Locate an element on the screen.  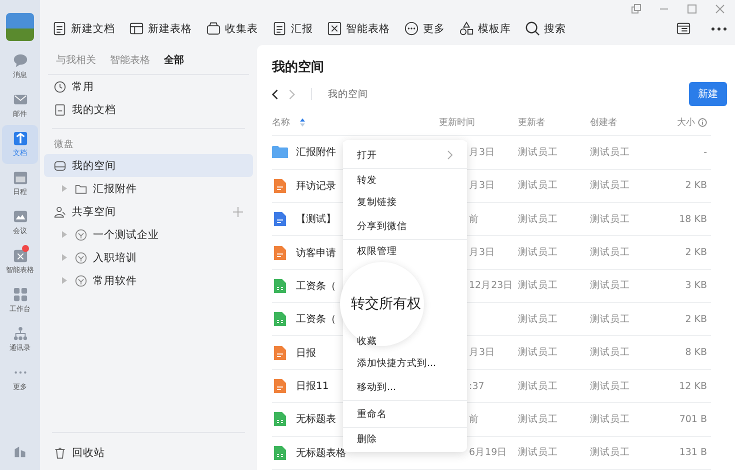
column-header: 创建者 is located at coordinates (627, 123).